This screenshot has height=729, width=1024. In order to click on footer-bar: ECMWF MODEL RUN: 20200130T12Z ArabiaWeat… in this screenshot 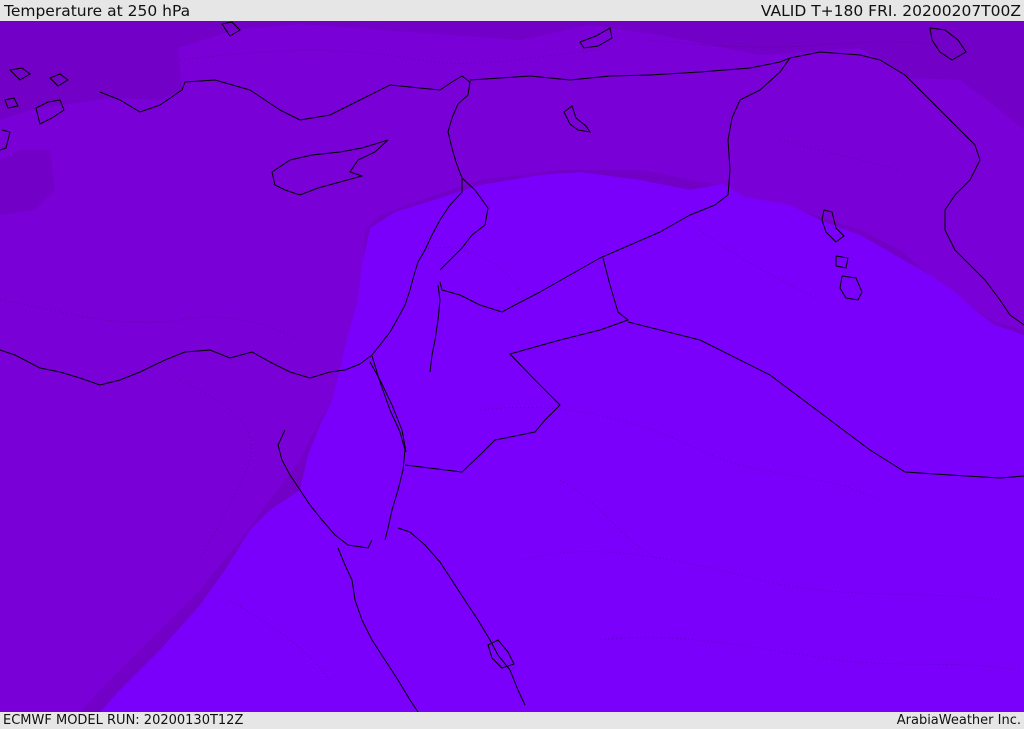, I will do `click(512, 720)`.